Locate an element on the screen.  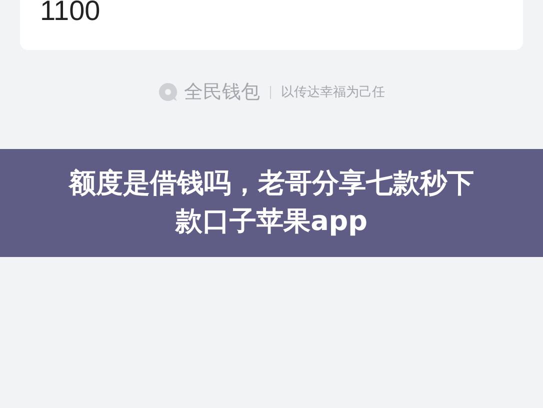
logo-icon is located at coordinates (168, 92).